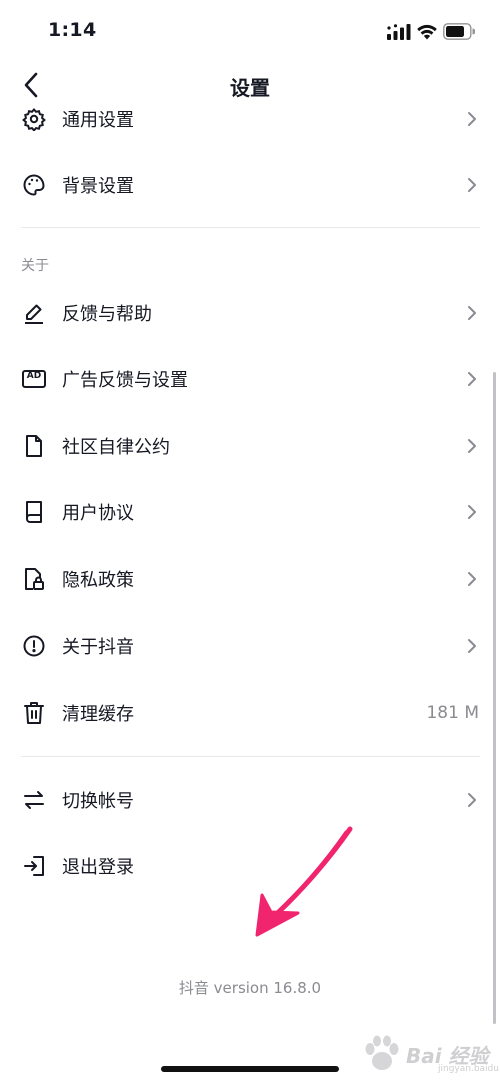  What do you see at coordinates (399, 32) in the screenshot?
I see `cellular-signal-icon` at bounding box center [399, 32].